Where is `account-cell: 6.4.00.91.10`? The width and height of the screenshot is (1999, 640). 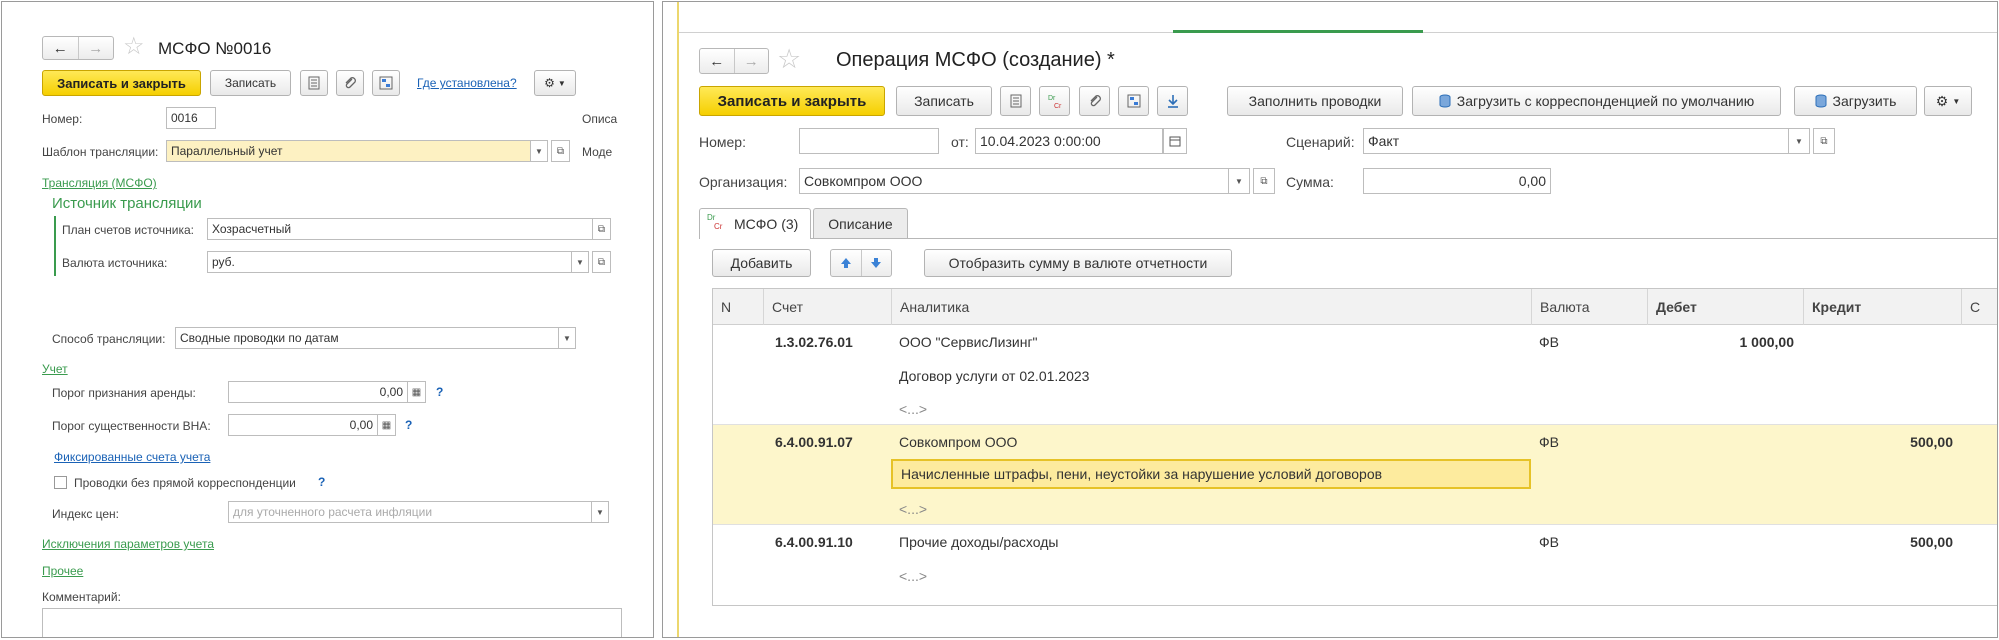 account-cell: 6.4.00.91.10 is located at coordinates (814, 542).